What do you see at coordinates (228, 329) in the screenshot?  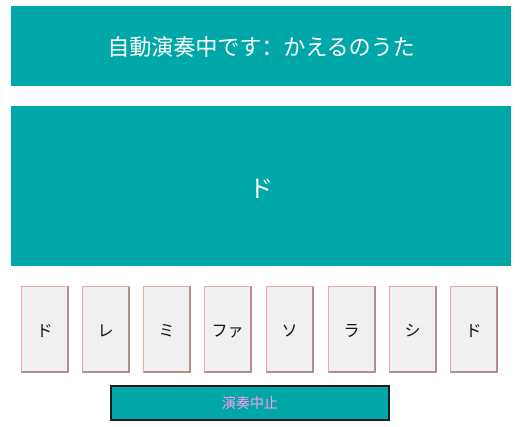 I see `key-fa: ファ` at bounding box center [228, 329].